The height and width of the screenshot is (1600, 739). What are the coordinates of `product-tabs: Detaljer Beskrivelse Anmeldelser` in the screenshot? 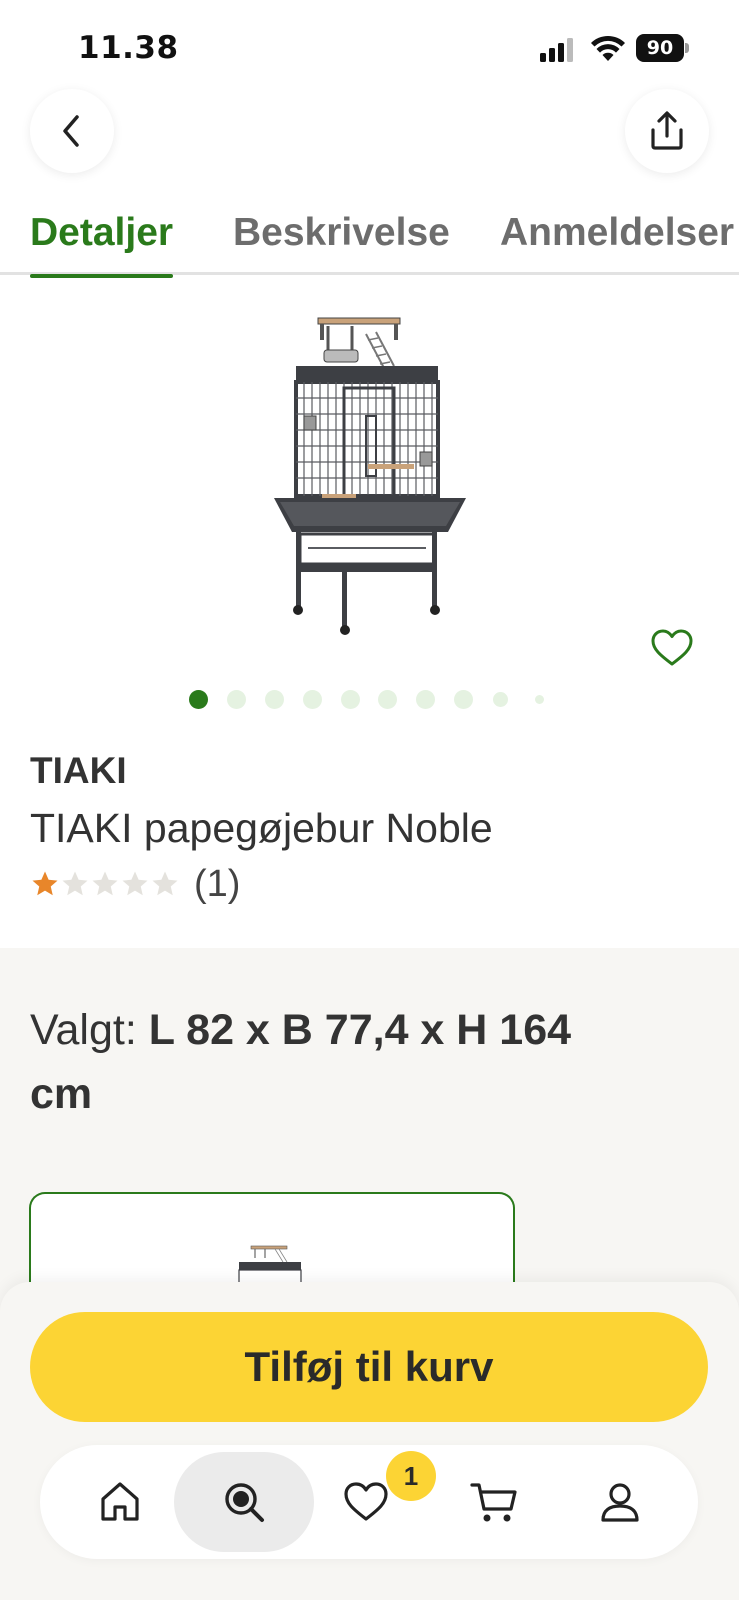 It's located at (369, 241).